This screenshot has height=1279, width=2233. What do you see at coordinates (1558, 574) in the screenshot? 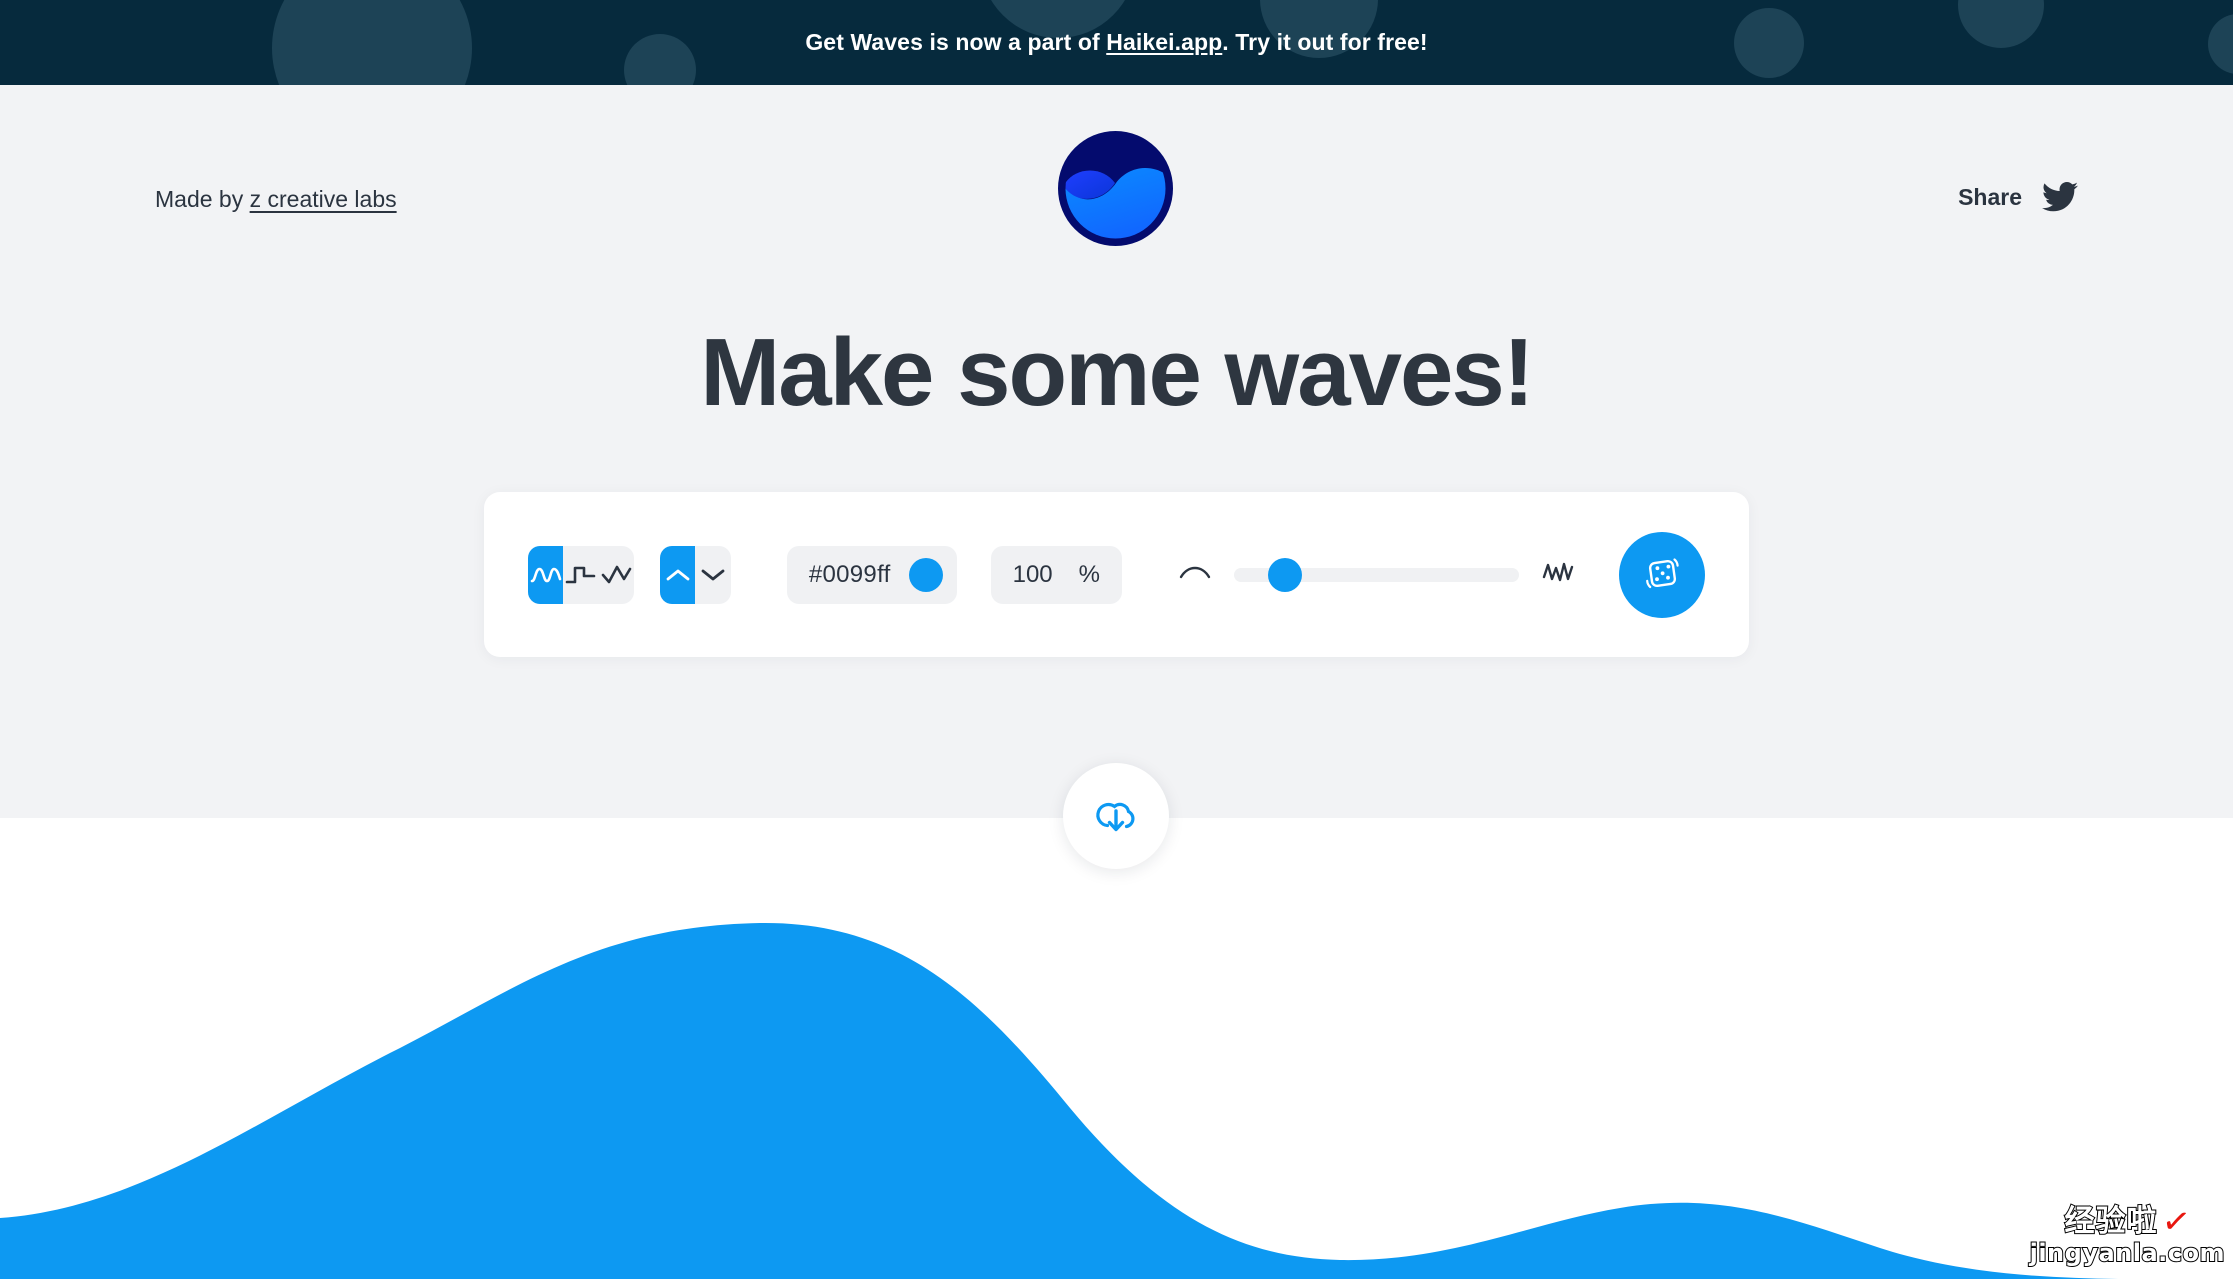
I see `jagged-wave-icon` at bounding box center [1558, 574].